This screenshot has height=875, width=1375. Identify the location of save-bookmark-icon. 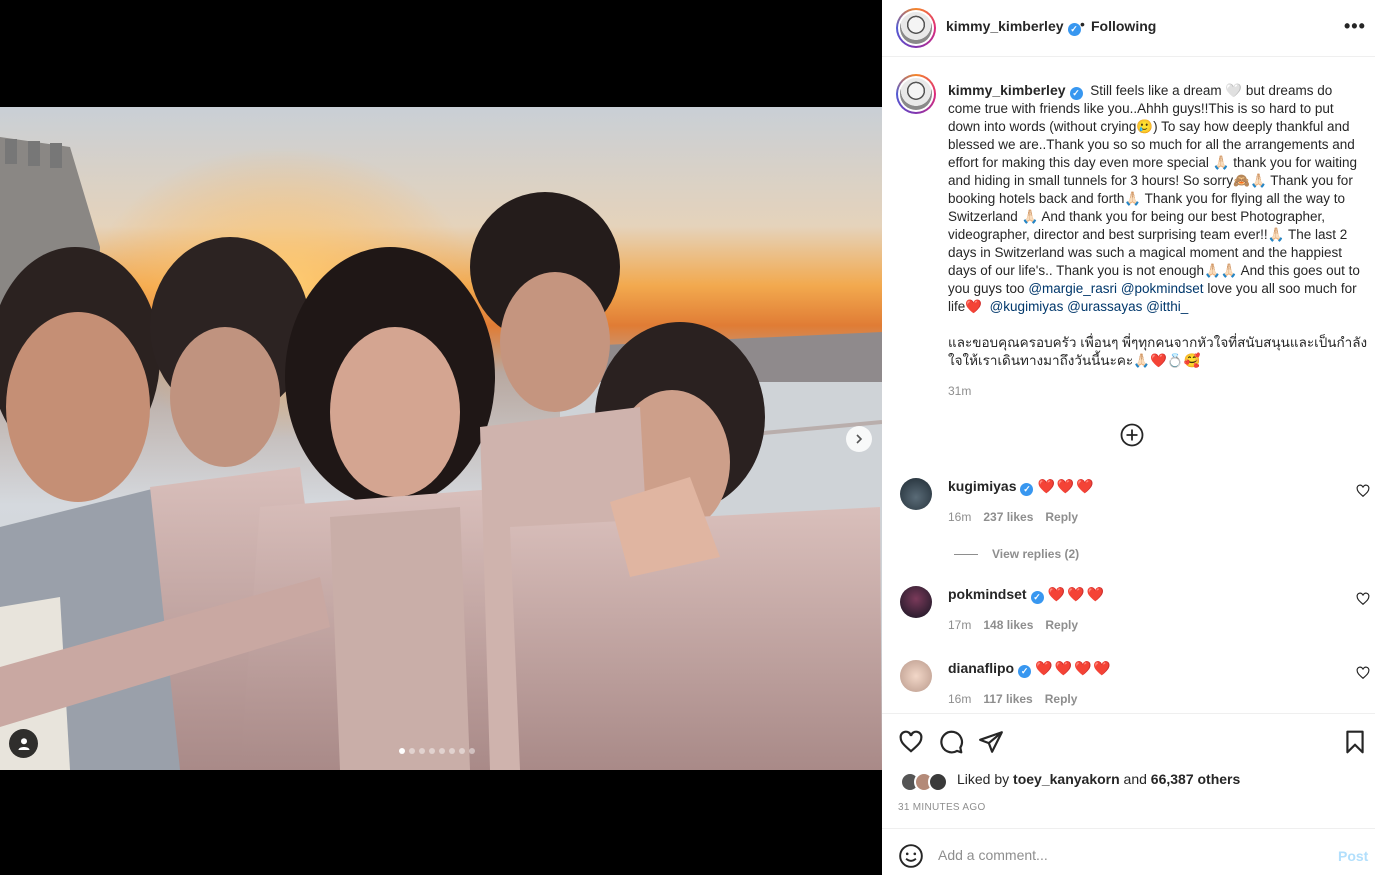
(1355, 742).